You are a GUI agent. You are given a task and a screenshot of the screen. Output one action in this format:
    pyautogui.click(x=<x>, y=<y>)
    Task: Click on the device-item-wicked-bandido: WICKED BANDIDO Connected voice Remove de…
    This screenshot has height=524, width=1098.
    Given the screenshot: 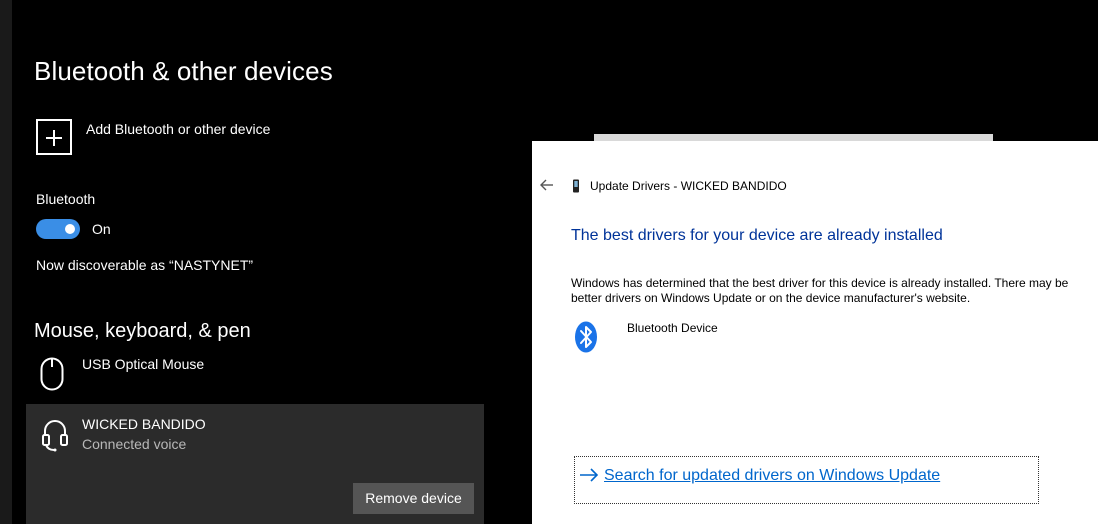 What is the action you would take?
    pyautogui.click(x=255, y=464)
    